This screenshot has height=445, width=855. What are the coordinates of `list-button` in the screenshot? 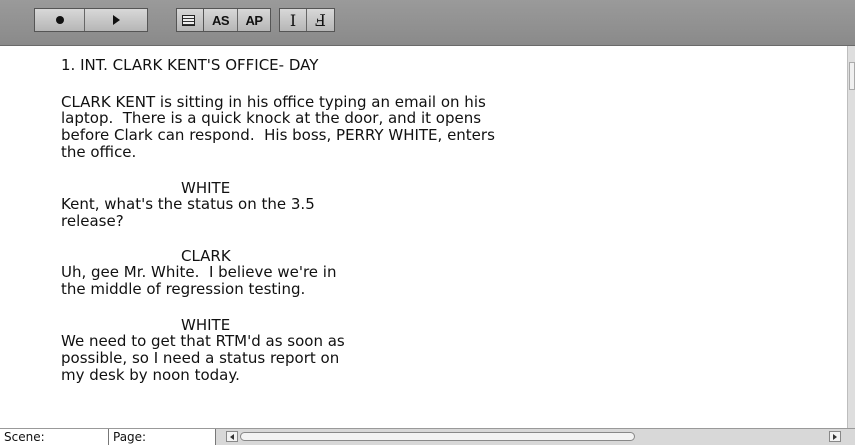 It's located at (188, 20).